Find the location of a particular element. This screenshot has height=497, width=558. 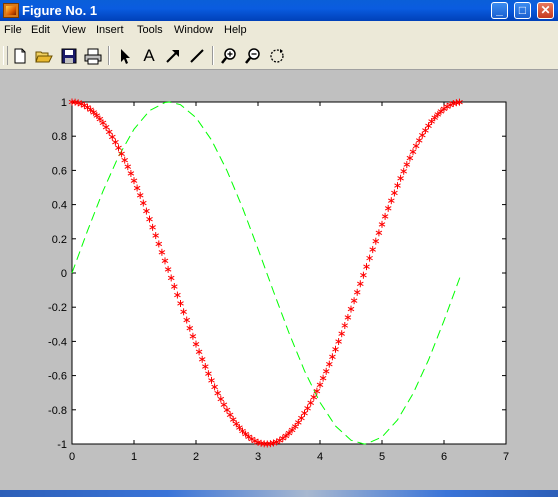

menu-window: Window is located at coordinates (193, 30).